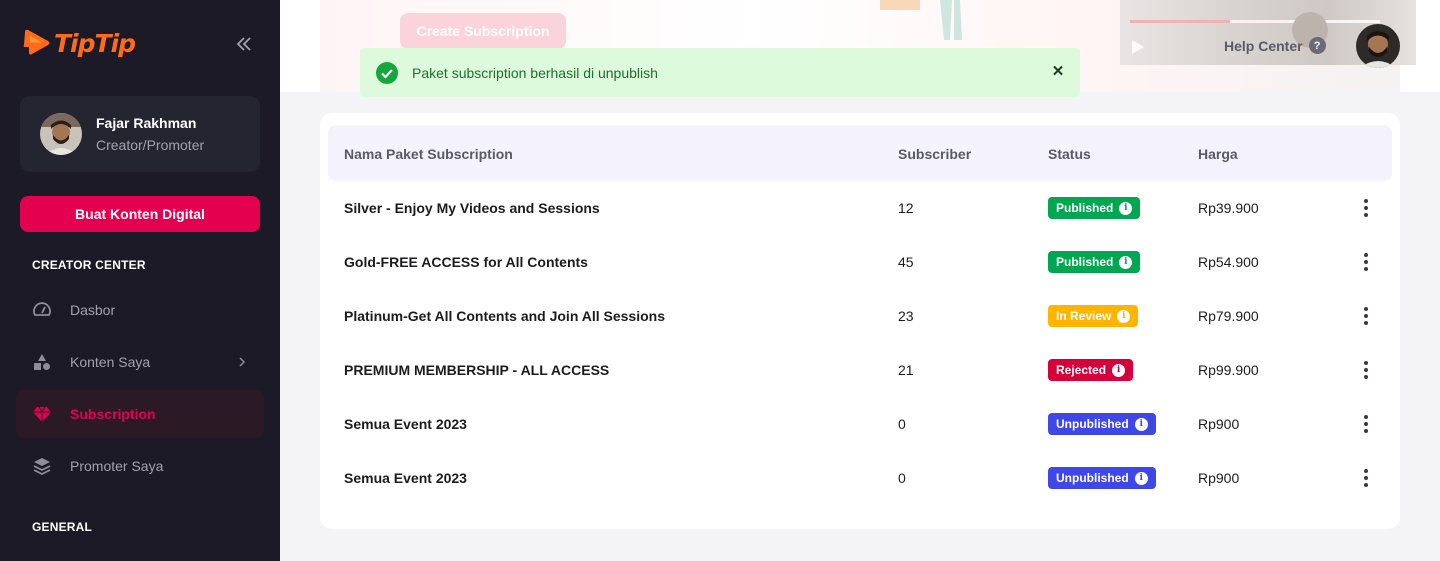  Describe the element at coordinates (244, 44) in the screenshot. I see `double-chevron-left-icon` at that location.